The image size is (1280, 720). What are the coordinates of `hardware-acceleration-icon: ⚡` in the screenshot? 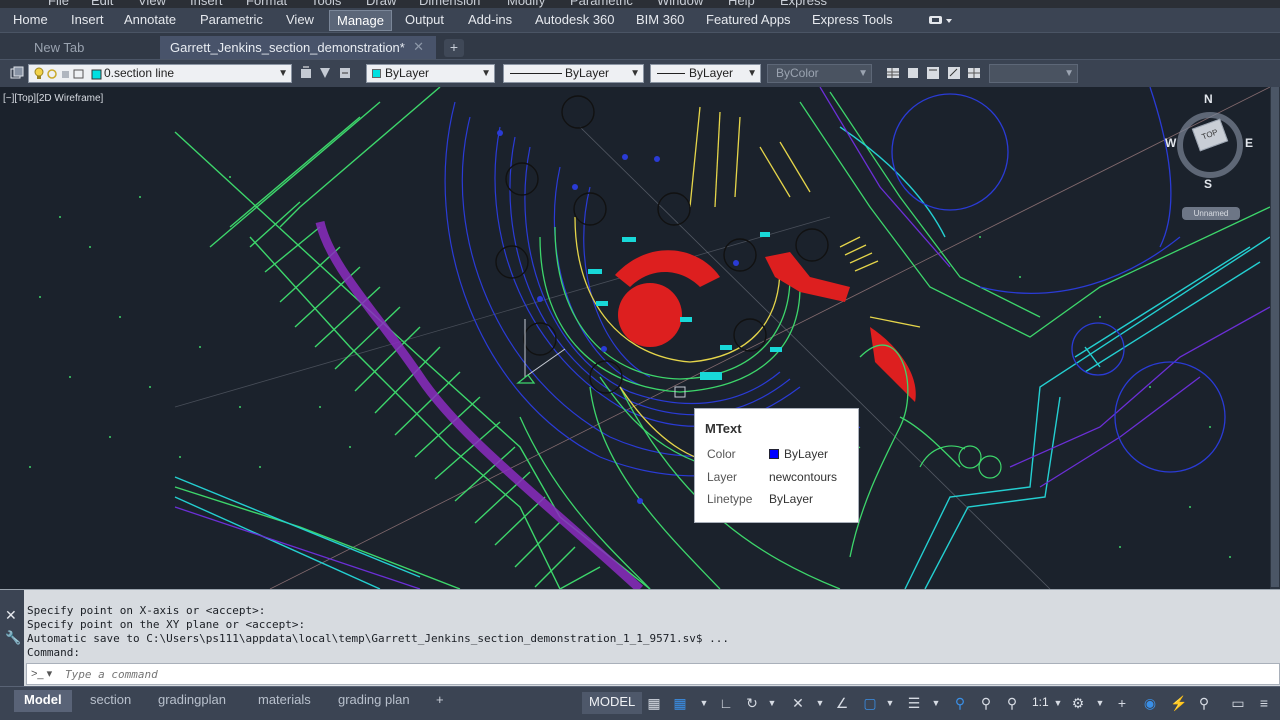 It's located at (1178, 703).